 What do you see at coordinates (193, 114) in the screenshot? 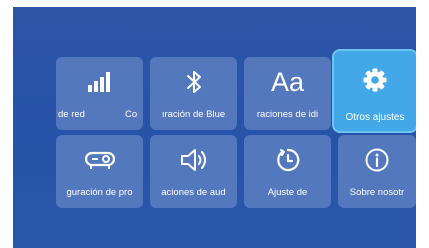
I see `tile-label: ıración de Blue` at bounding box center [193, 114].